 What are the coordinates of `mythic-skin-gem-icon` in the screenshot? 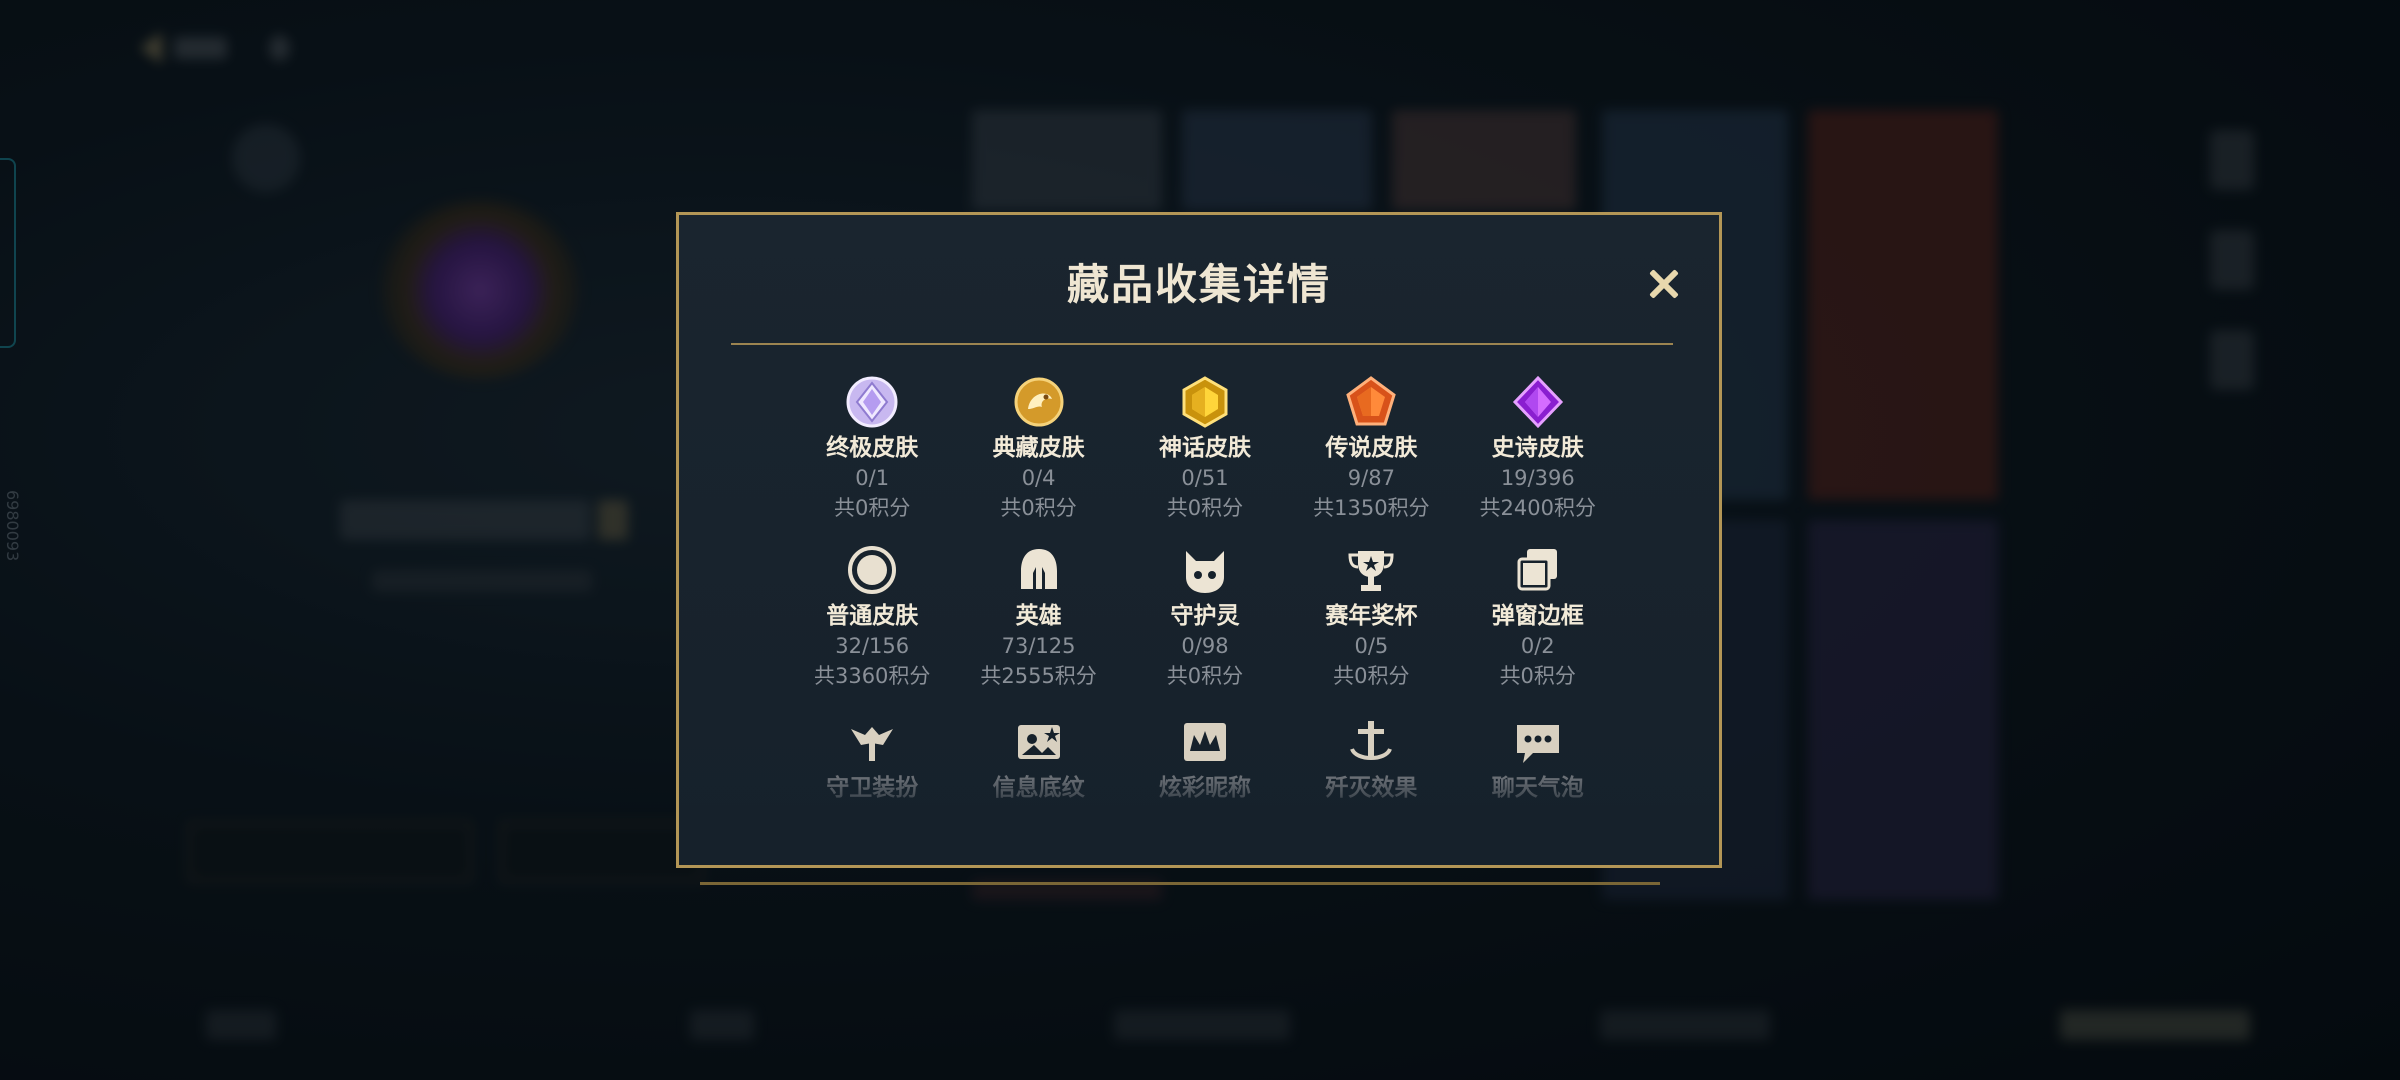 It's located at (1205, 402).